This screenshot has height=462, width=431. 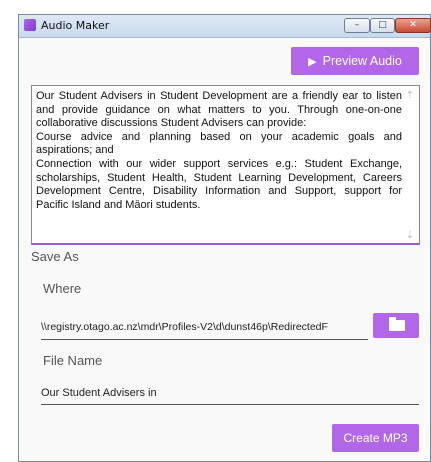 I want to click on file-name-field: Our Student Advisers in, so click(x=230, y=393).